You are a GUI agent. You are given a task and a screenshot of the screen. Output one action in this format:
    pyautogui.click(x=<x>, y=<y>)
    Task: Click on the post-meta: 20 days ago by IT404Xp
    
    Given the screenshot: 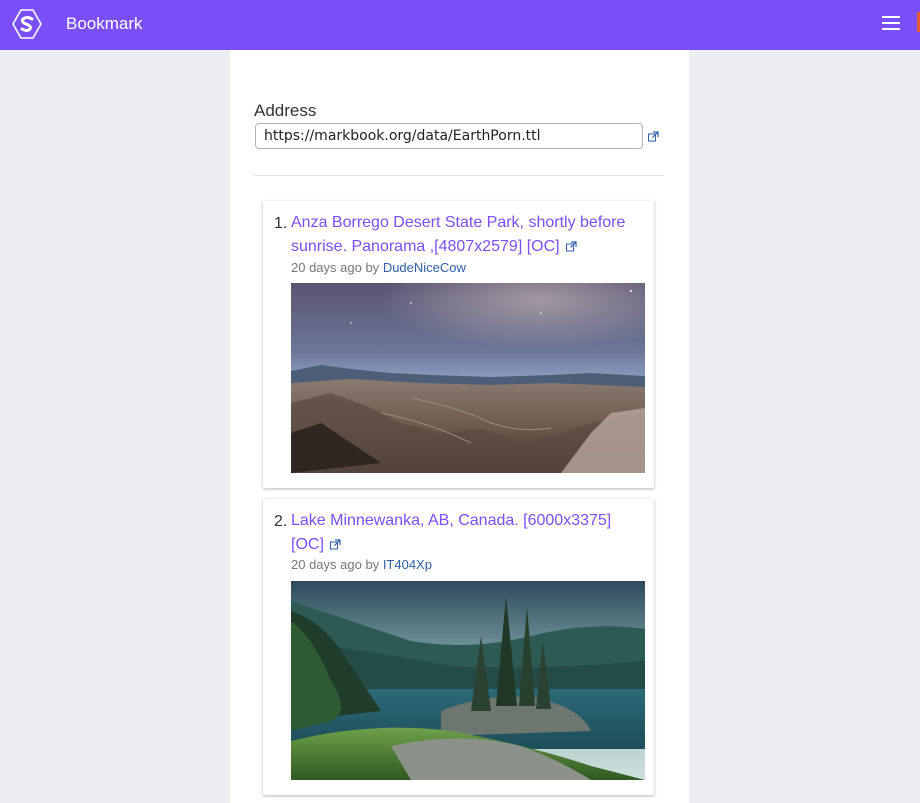 What is the action you would take?
    pyautogui.click(x=361, y=564)
    